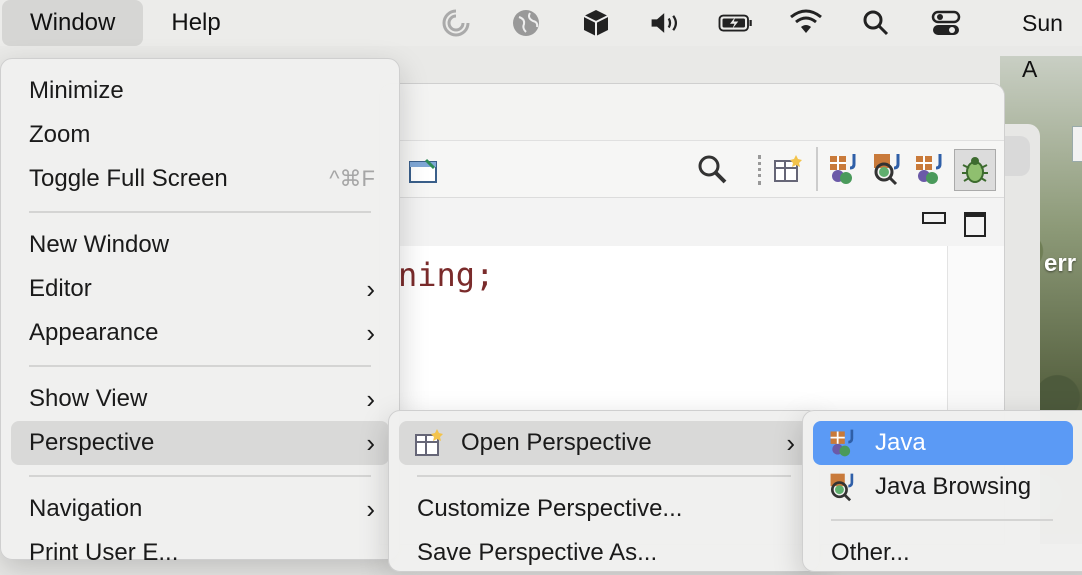 The height and width of the screenshot is (575, 1082). I want to click on background-window-thumbnail, so click(1077, 144).